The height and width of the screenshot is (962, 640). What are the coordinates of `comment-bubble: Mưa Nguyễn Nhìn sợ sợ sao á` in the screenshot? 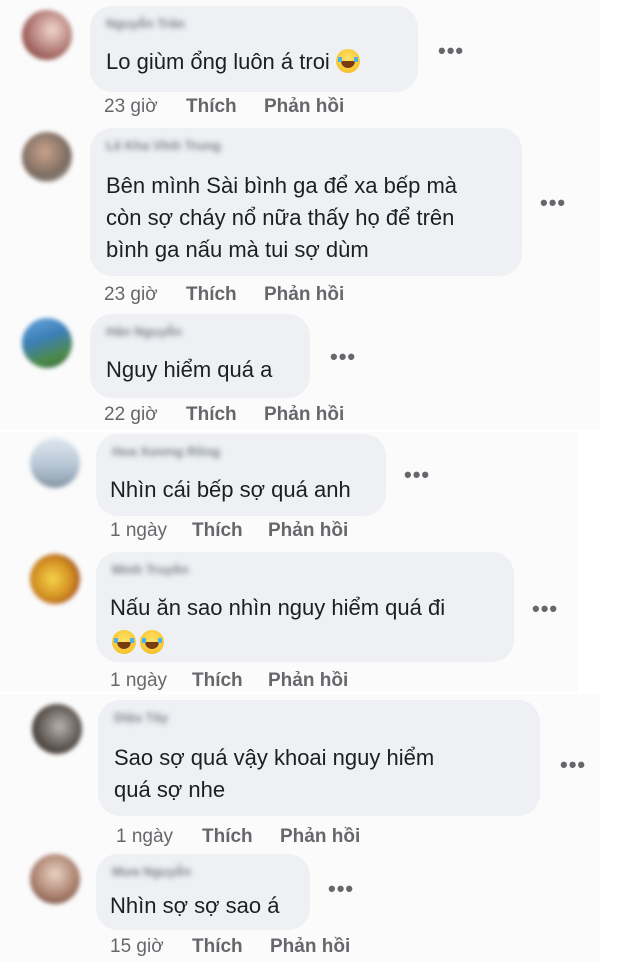 It's located at (203, 892).